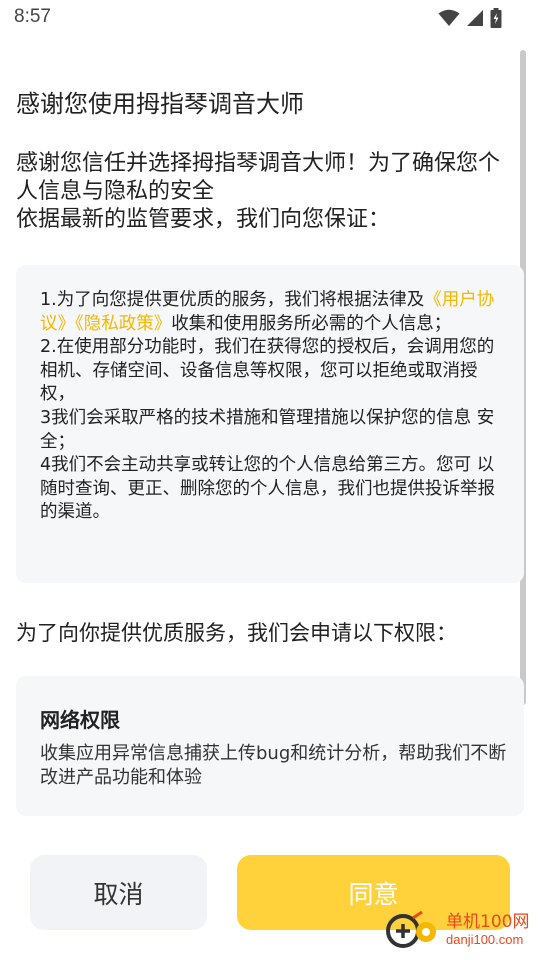 The image size is (540, 960). Describe the element at coordinates (488, 922) in the screenshot. I see `watermark-name-cn: 单机100网` at that location.